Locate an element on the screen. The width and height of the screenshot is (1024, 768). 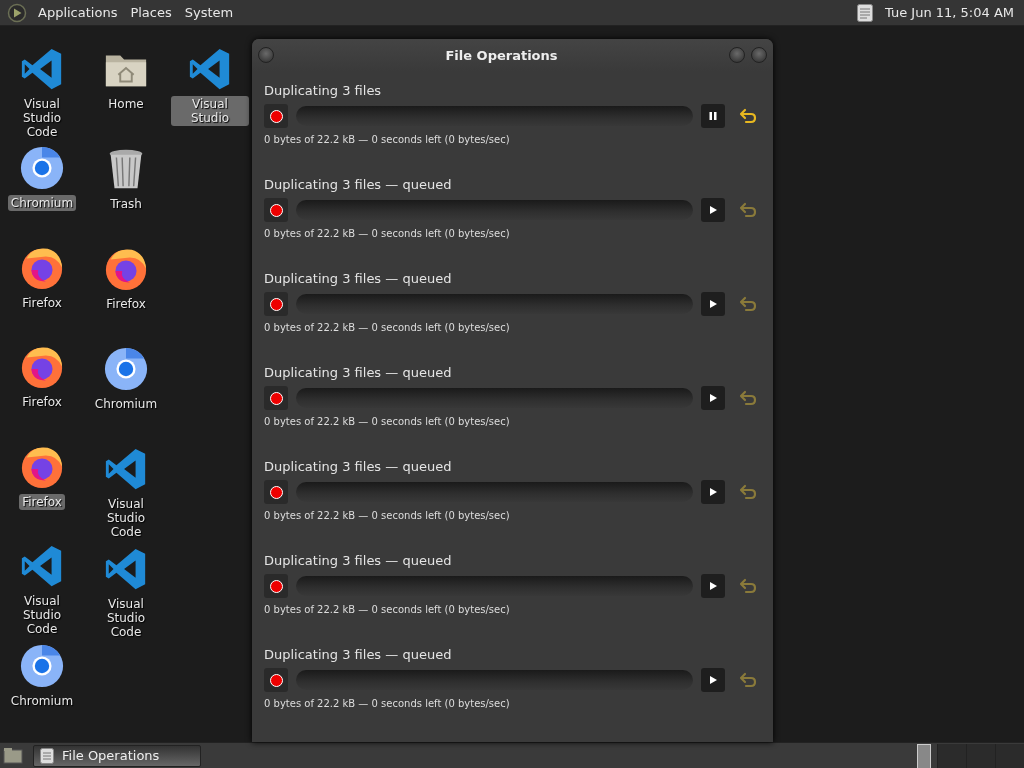
desktop-icon-label: Home is located at coordinates (126, 104).